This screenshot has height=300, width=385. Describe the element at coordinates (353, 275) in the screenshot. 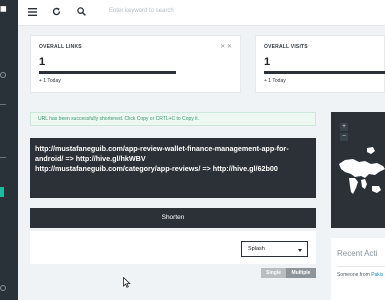

I see `recent-activity-item-text: Someone from` at that location.